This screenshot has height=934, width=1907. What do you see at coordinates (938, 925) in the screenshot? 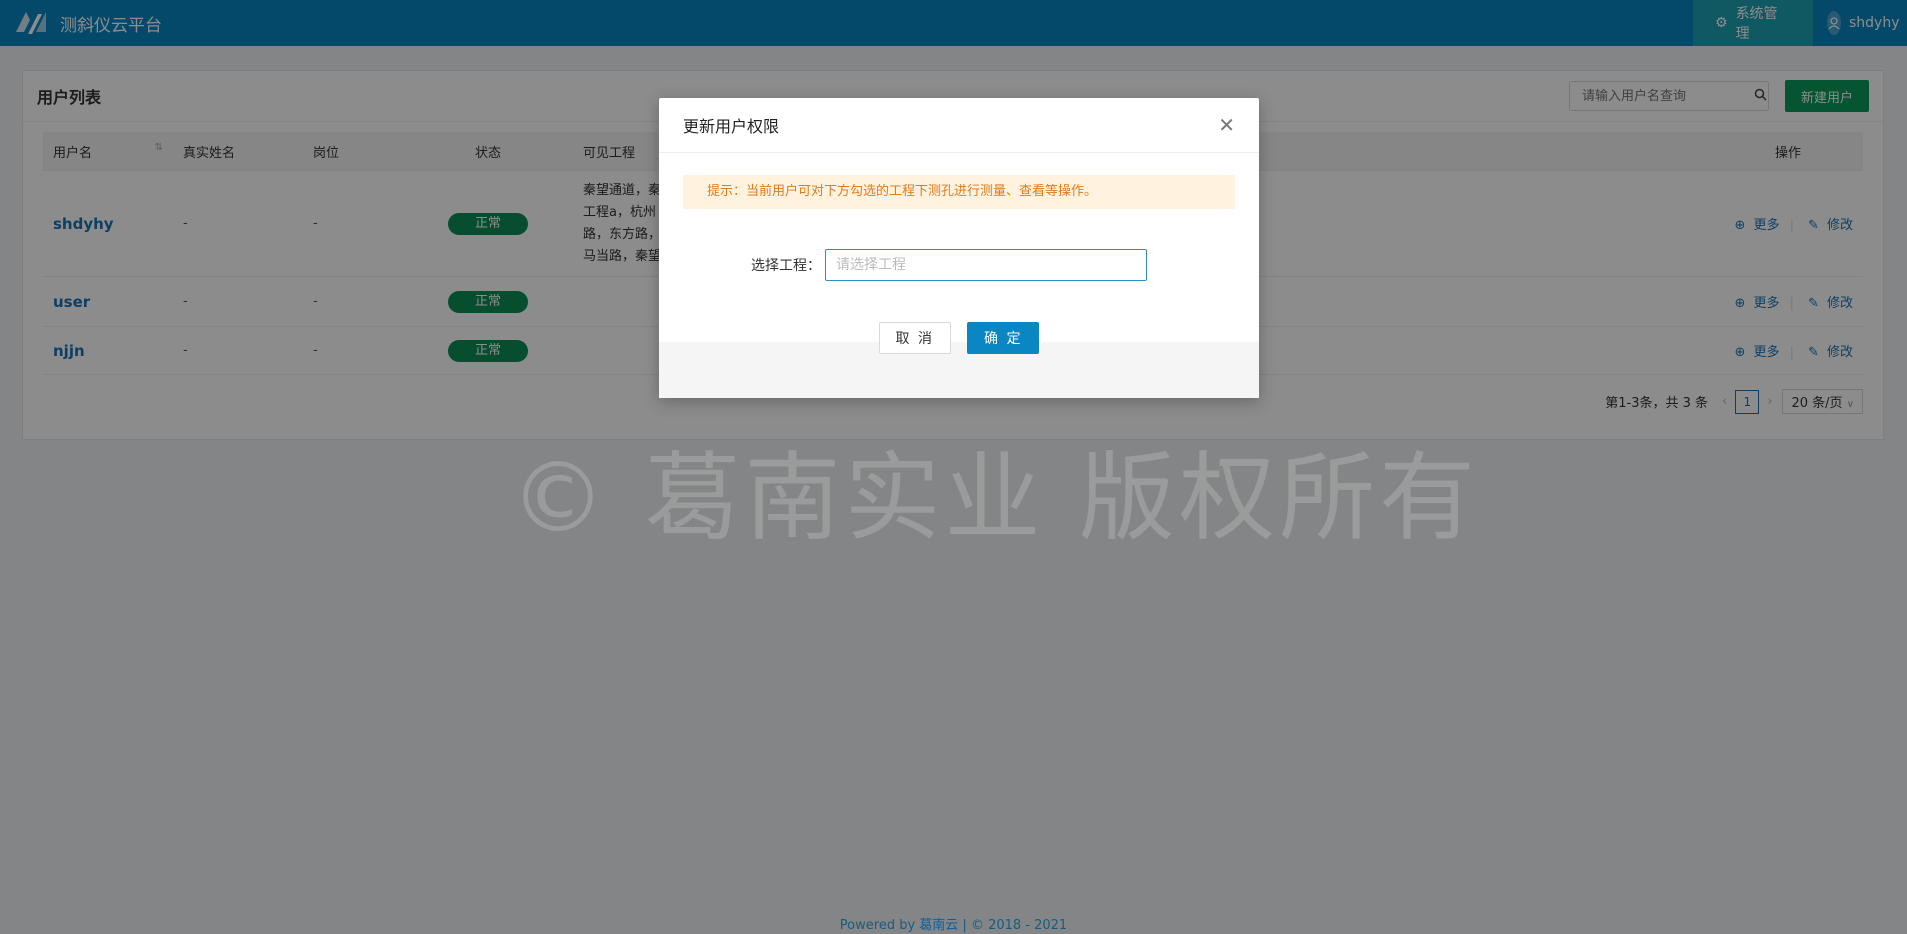
I see `footer-brand-link: 葛南云` at bounding box center [938, 925].